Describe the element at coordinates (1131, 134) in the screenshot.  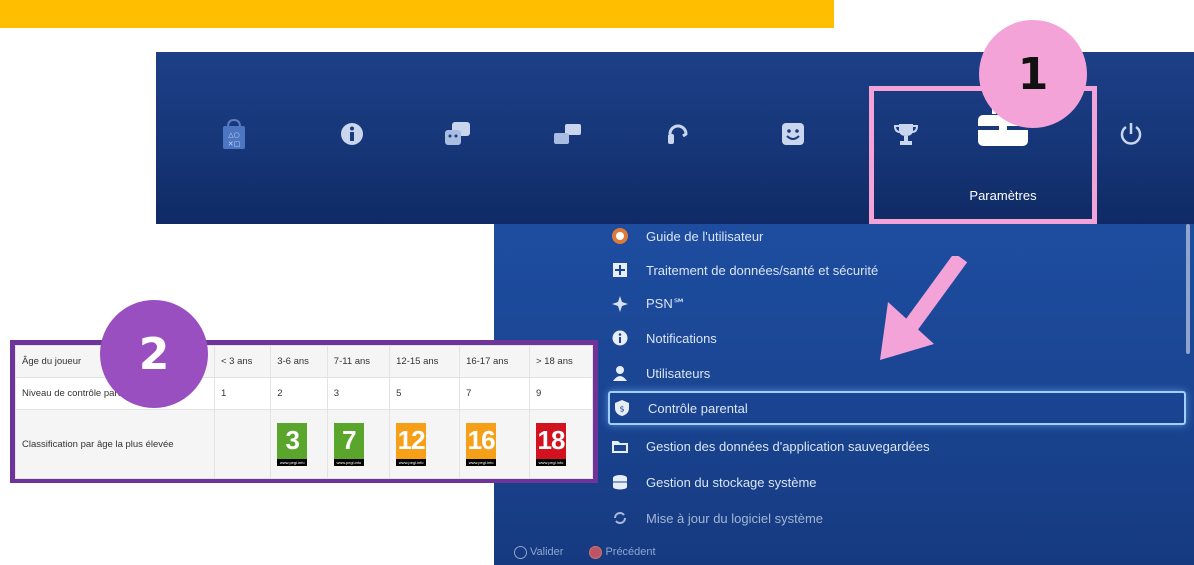
I see `power-icon` at that location.